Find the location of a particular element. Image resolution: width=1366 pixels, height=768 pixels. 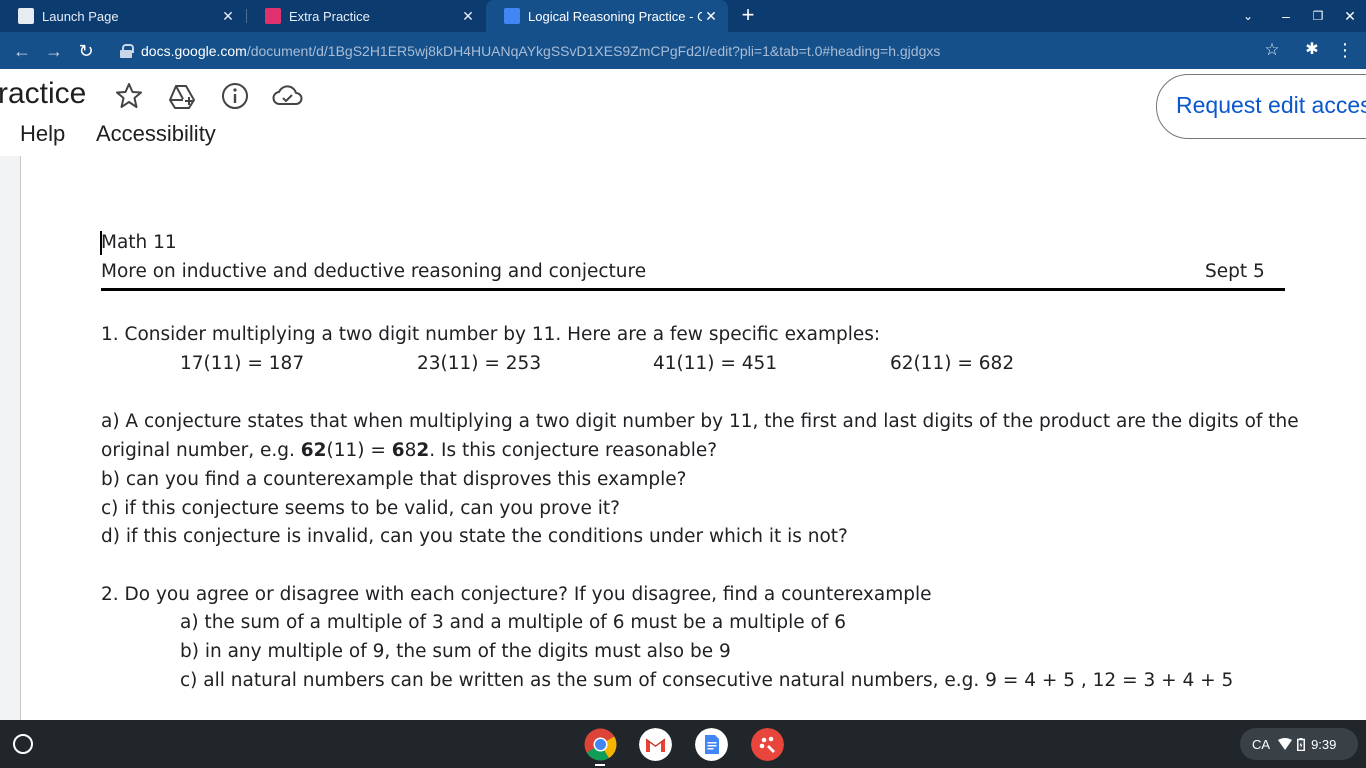

document-title: ractice is located at coordinates (43, 94).